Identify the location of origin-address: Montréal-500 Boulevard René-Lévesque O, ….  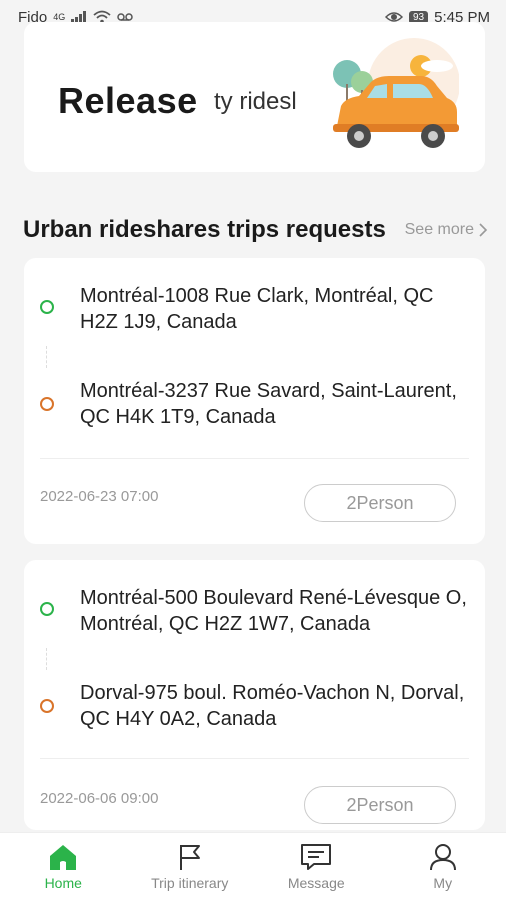
(273, 611).